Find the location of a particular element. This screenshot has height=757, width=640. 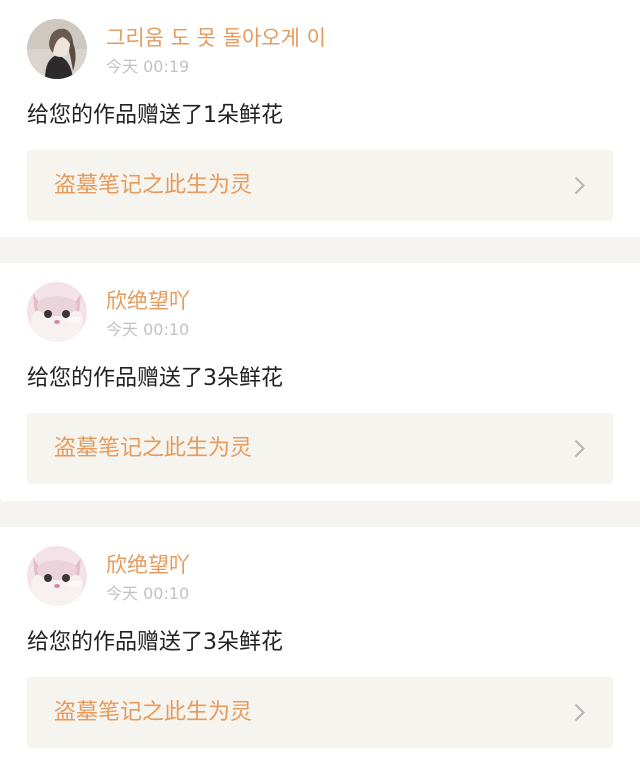

gift-message: 给您的作品赠送了1朵鲜花 is located at coordinates (155, 115).